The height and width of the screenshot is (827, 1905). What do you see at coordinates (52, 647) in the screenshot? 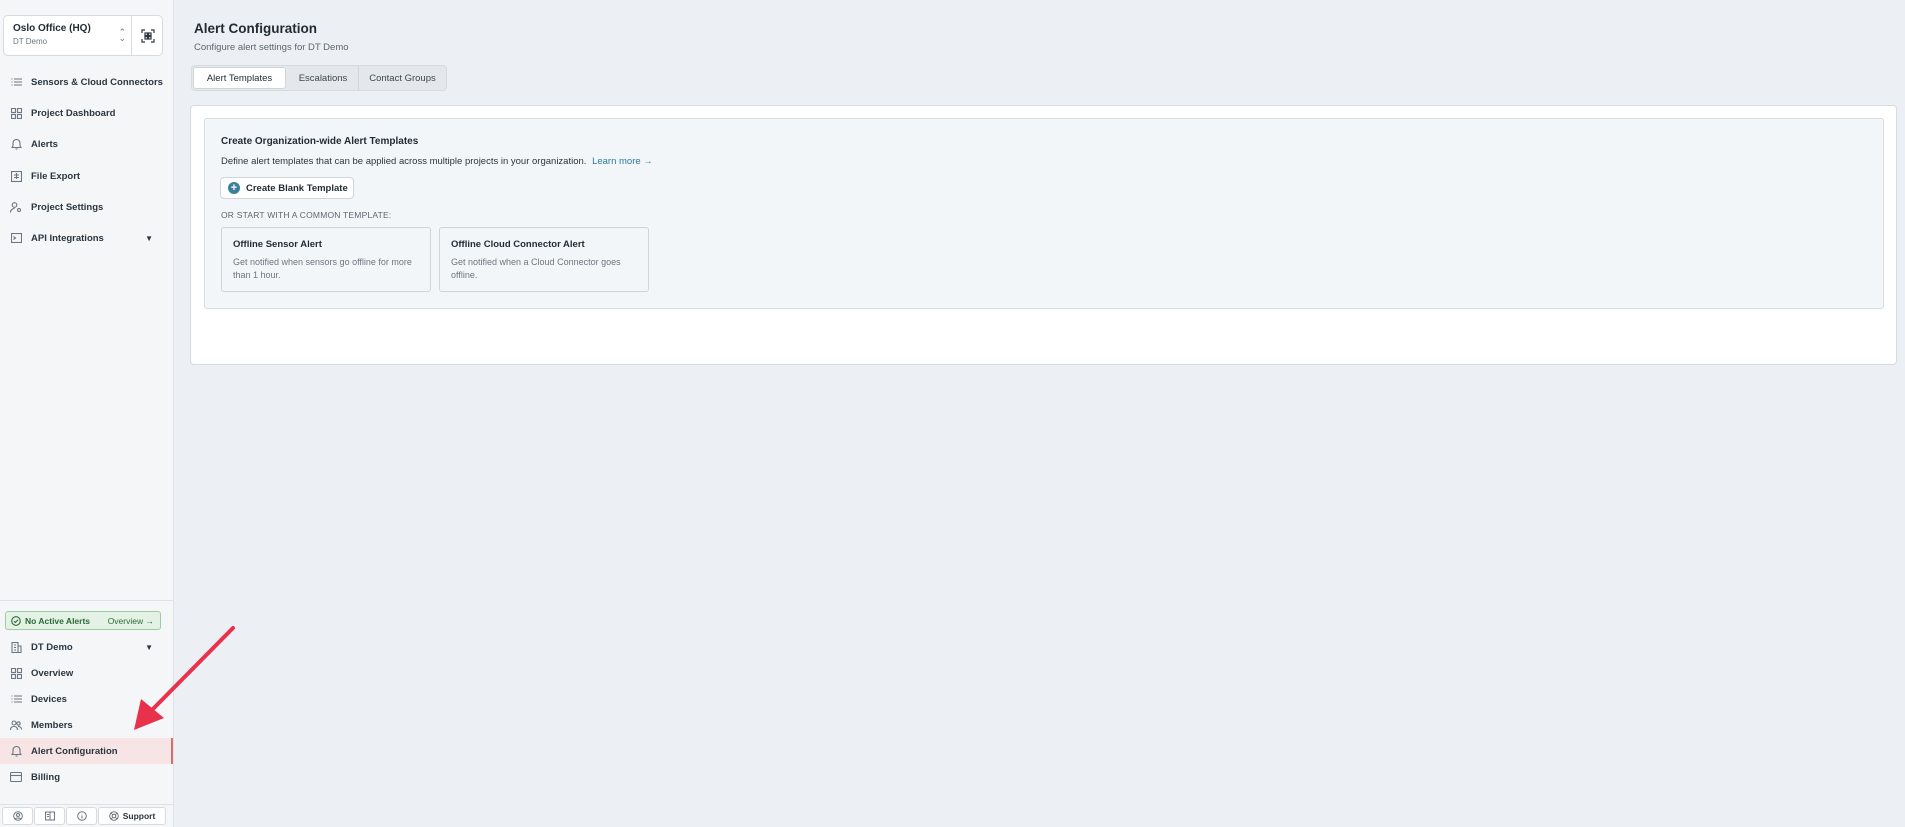
I see `nav-label: DT Demo` at bounding box center [52, 647].